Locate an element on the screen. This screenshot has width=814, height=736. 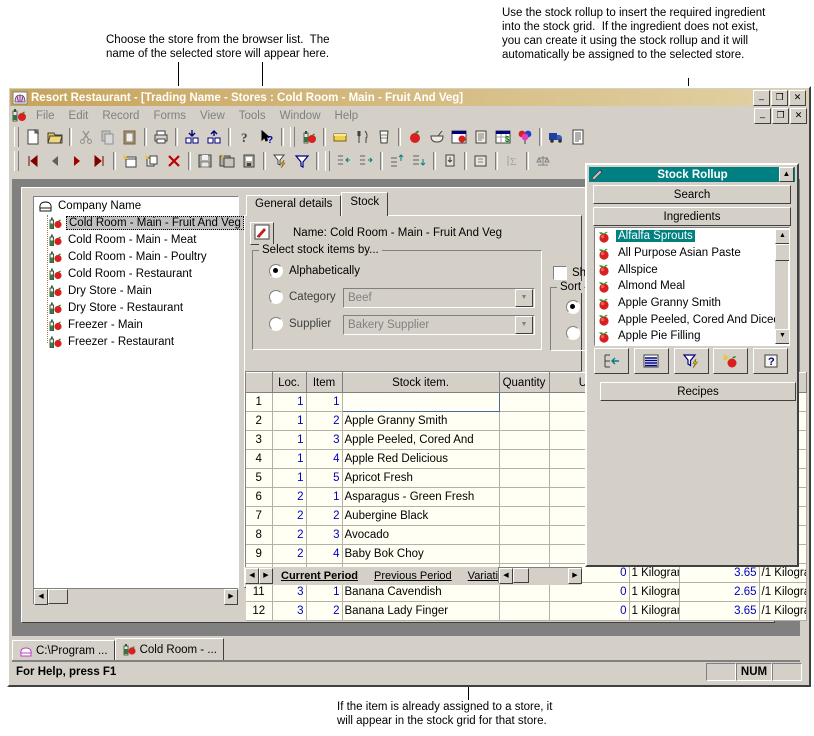
menu-item-help: Help is located at coordinates (347, 116).